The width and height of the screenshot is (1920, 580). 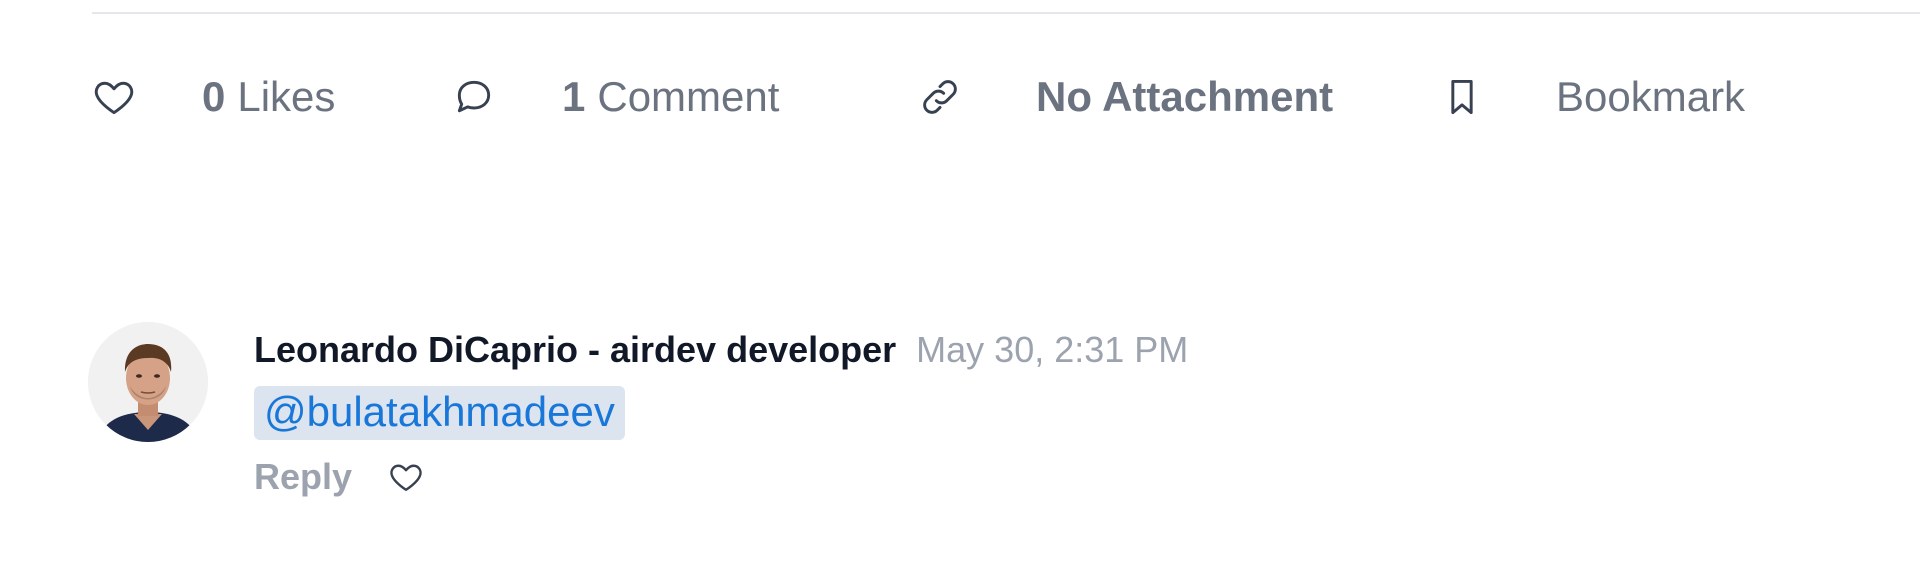 I want to click on reply-button: Reply, so click(x=303, y=477).